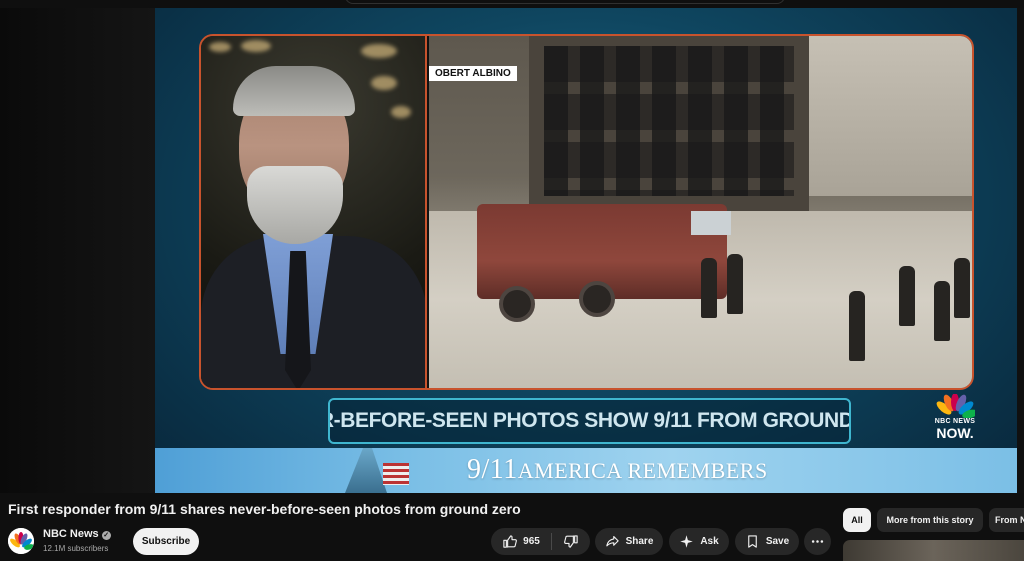  Describe the element at coordinates (709, 541) in the screenshot. I see `ask-label: Ask` at that location.